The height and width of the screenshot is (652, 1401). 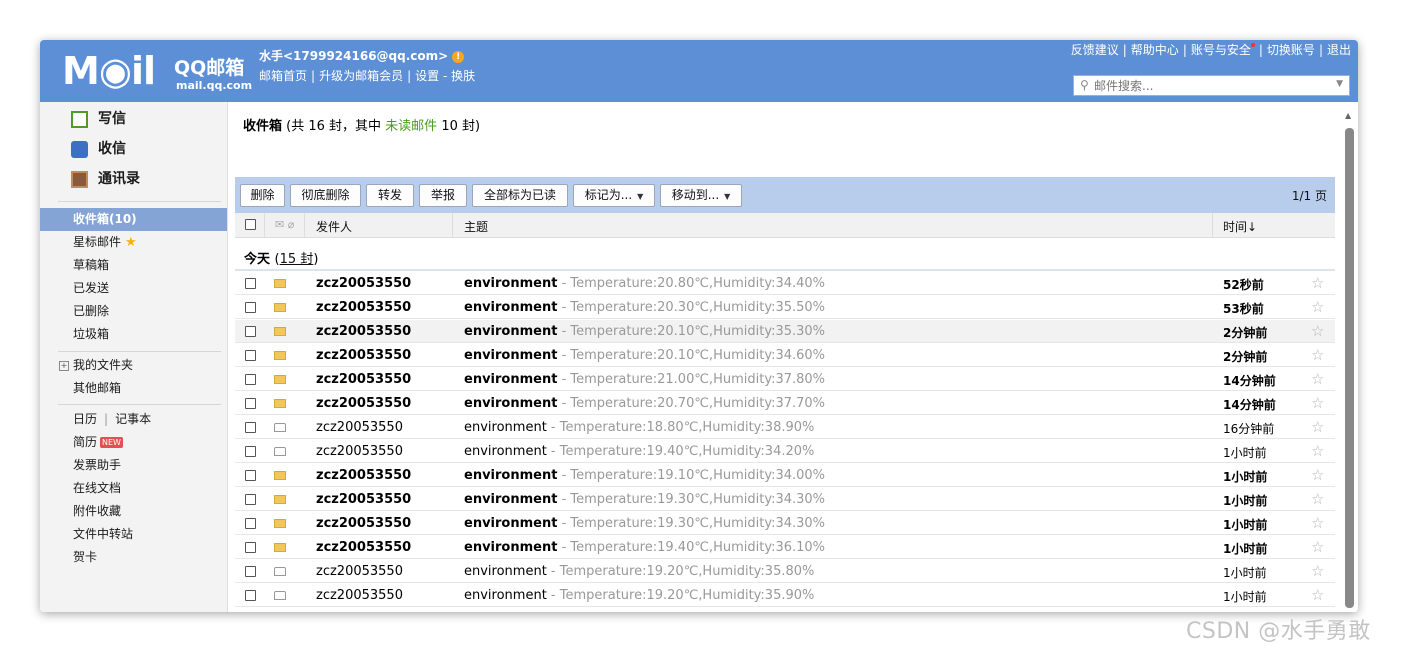 I want to click on link-account-security: 账号与安全, so click(x=1221, y=50).